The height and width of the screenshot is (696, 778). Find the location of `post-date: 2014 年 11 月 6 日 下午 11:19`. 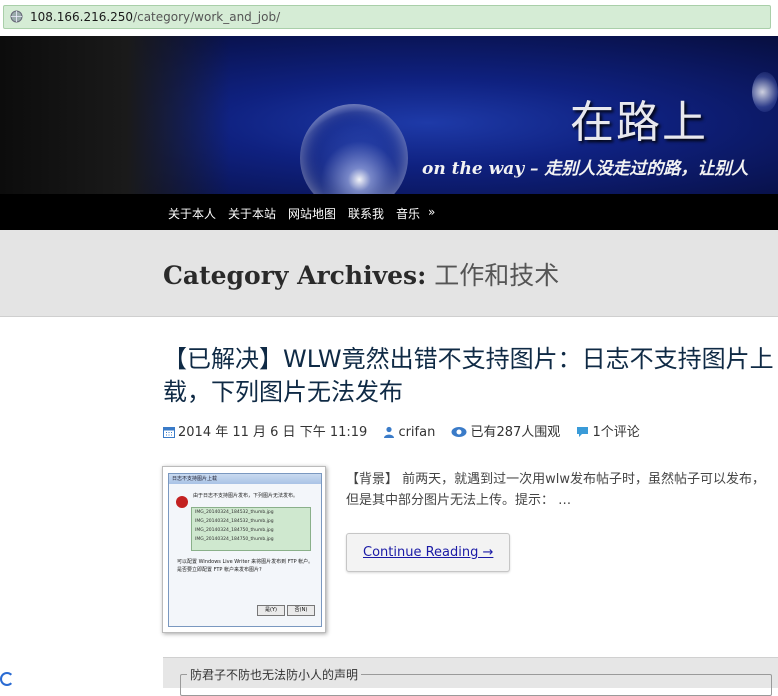

post-date: 2014 年 11 月 6 日 下午 11:19 is located at coordinates (272, 432).